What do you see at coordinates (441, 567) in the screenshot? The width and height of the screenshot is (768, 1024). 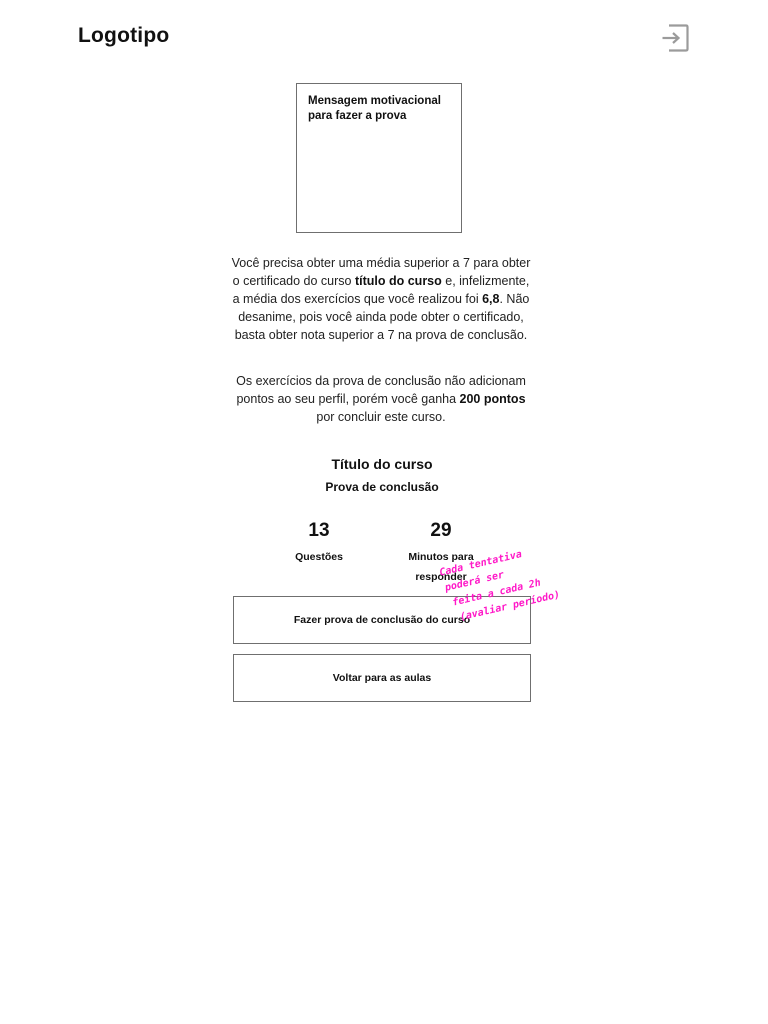 I see `minutes-label: Minutos para responder` at bounding box center [441, 567].